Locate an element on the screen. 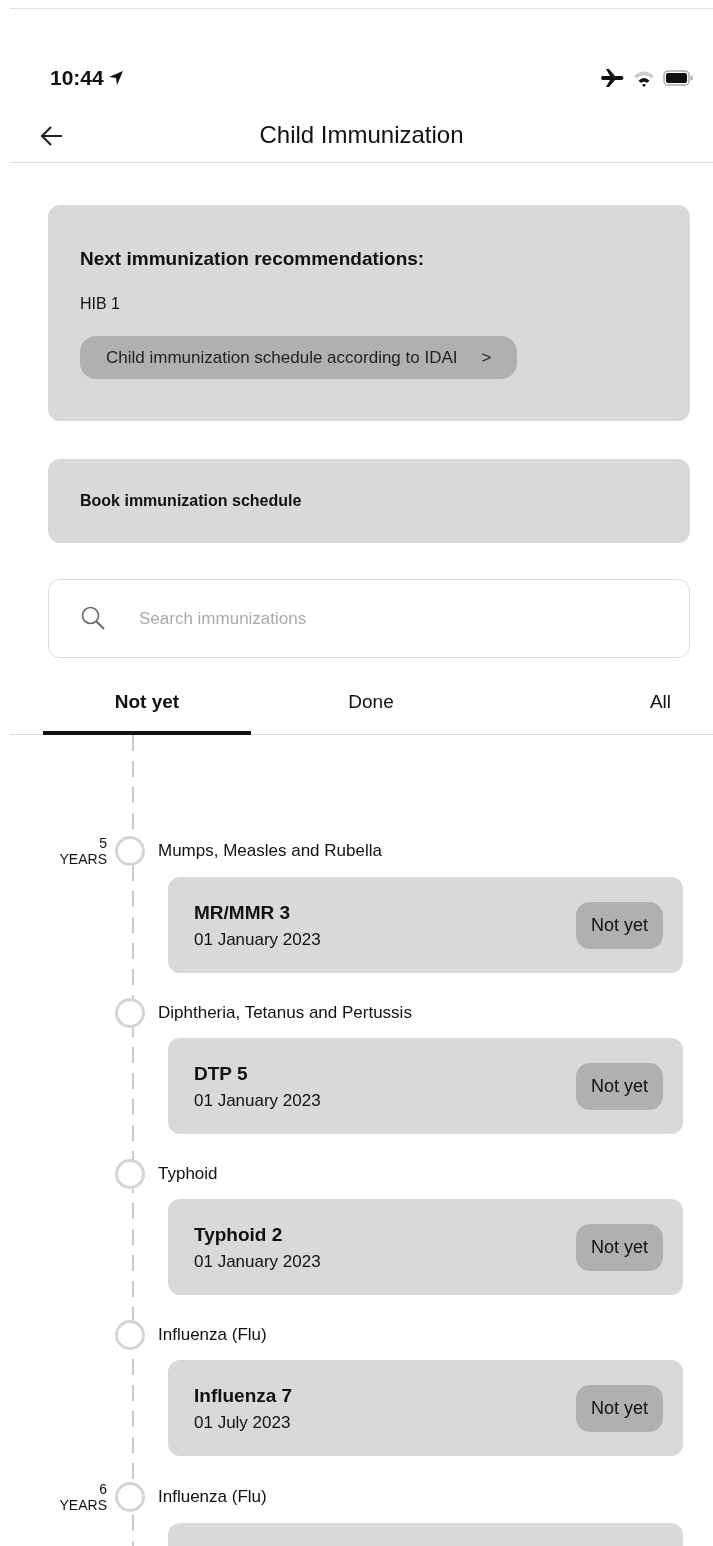  vaccine-category: Mumps, Measles and Rubella is located at coordinates (270, 850).